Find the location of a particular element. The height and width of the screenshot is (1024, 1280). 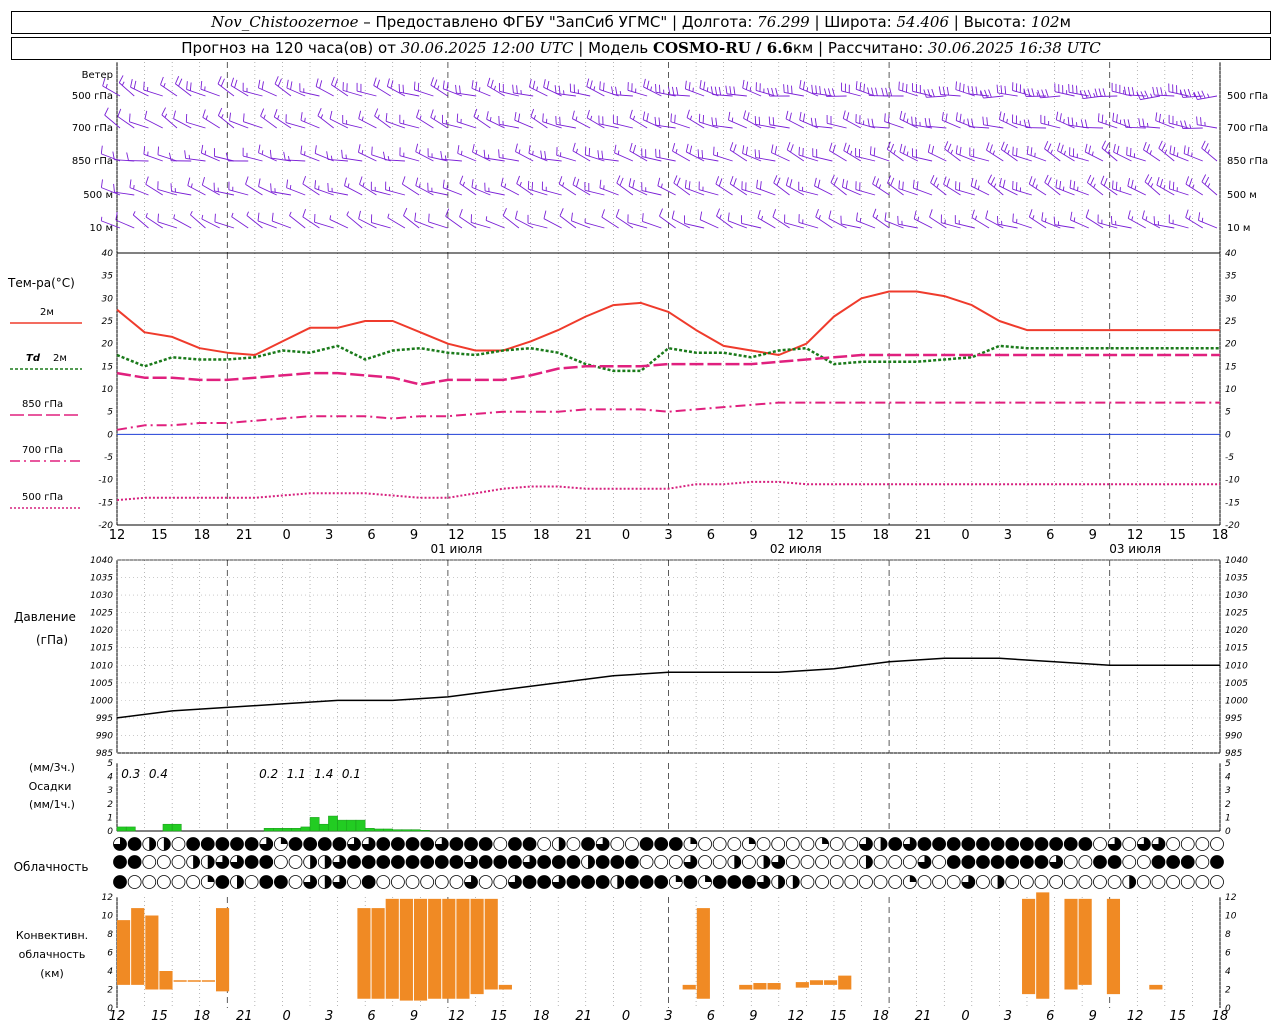

hour-tick-label: 18 is located at coordinates (541, 535).